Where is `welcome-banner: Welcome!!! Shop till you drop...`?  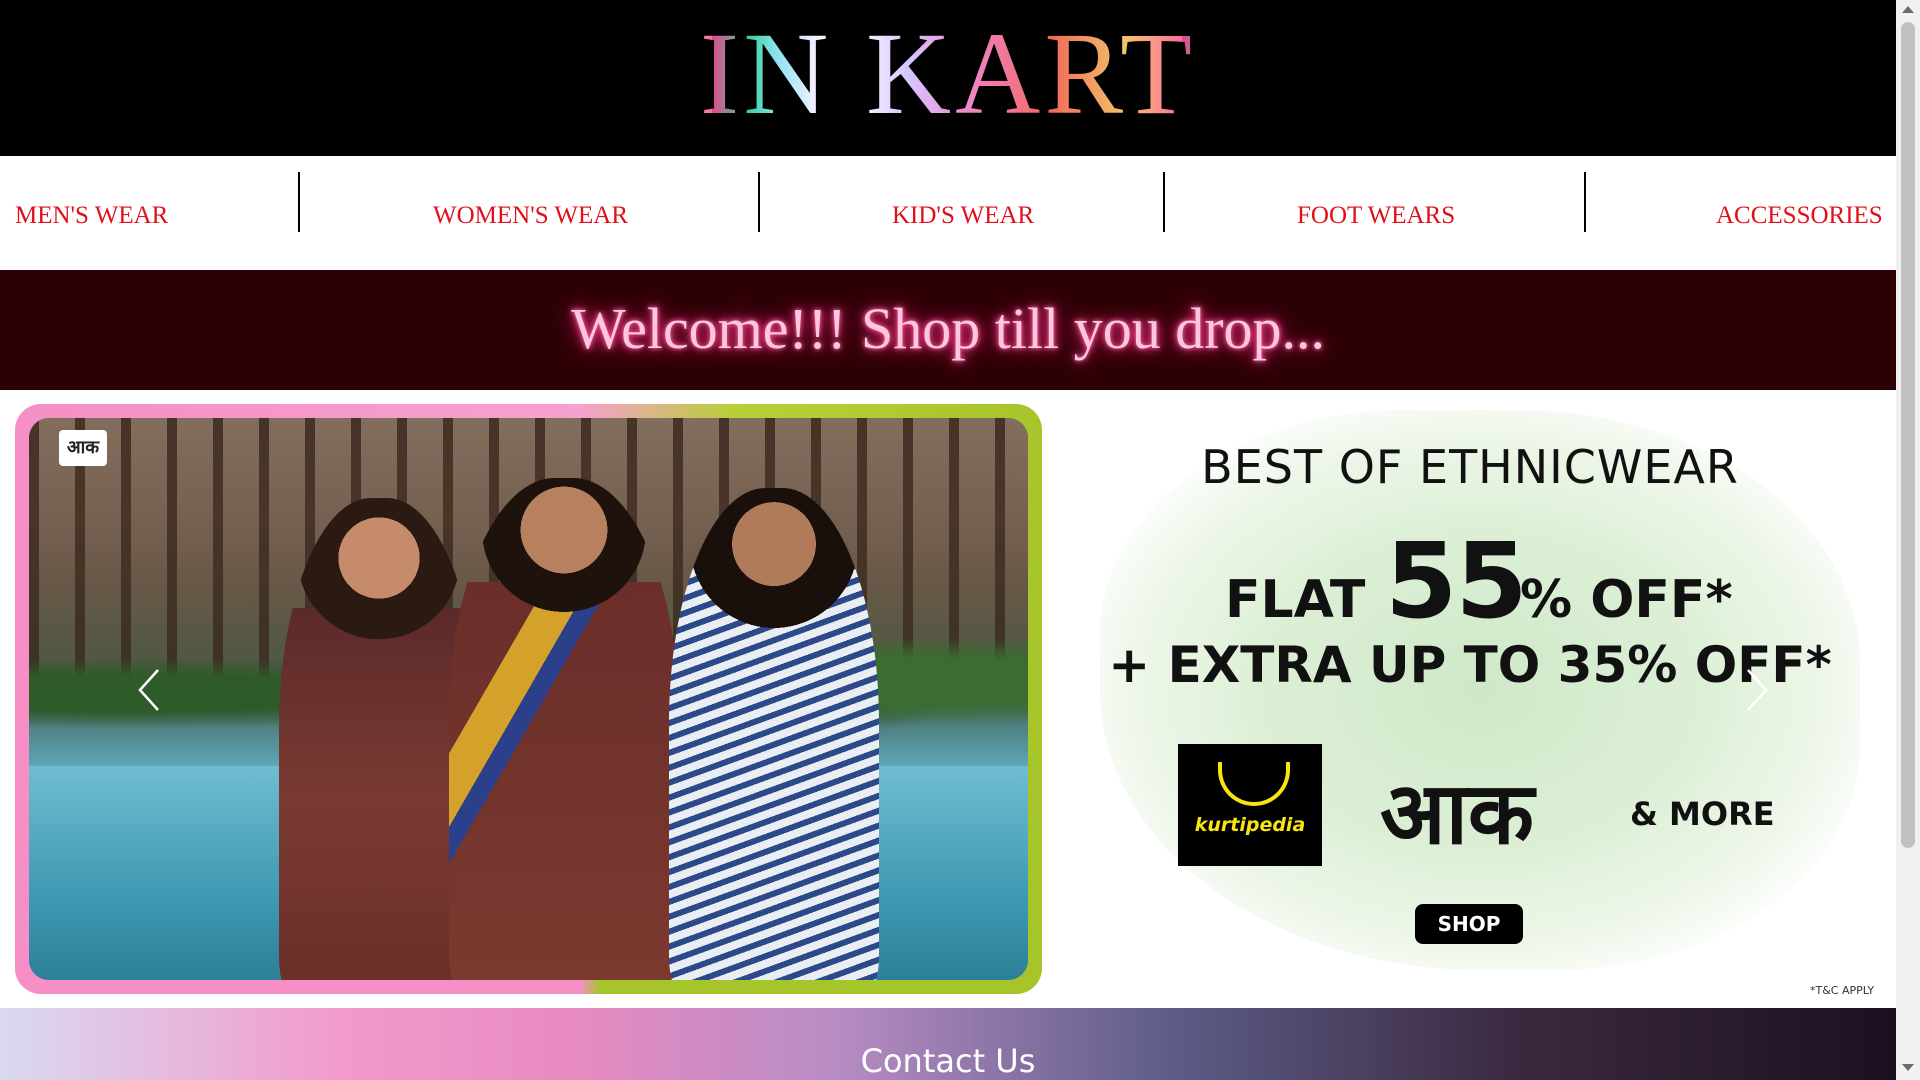 welcome-banner: Welcome!!! Shop till you drop... is located at coordinates (948, 330).